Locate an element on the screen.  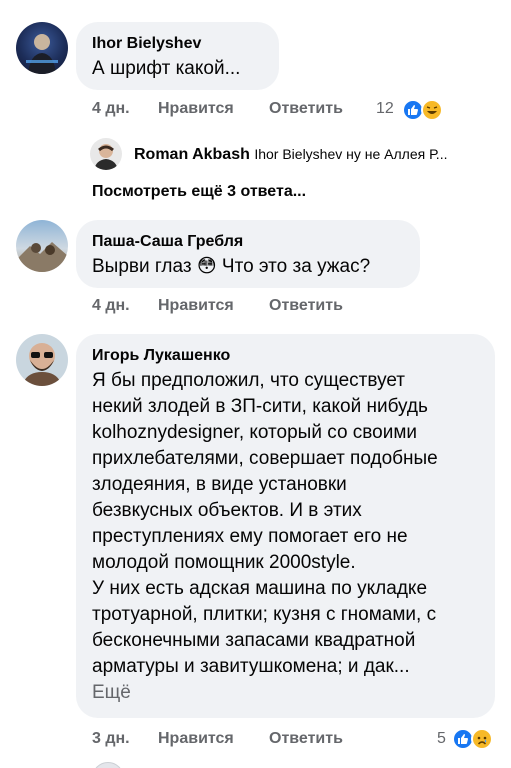
comment-text-line: молодой помощник 2000style. is located at coordinates (224, 562).